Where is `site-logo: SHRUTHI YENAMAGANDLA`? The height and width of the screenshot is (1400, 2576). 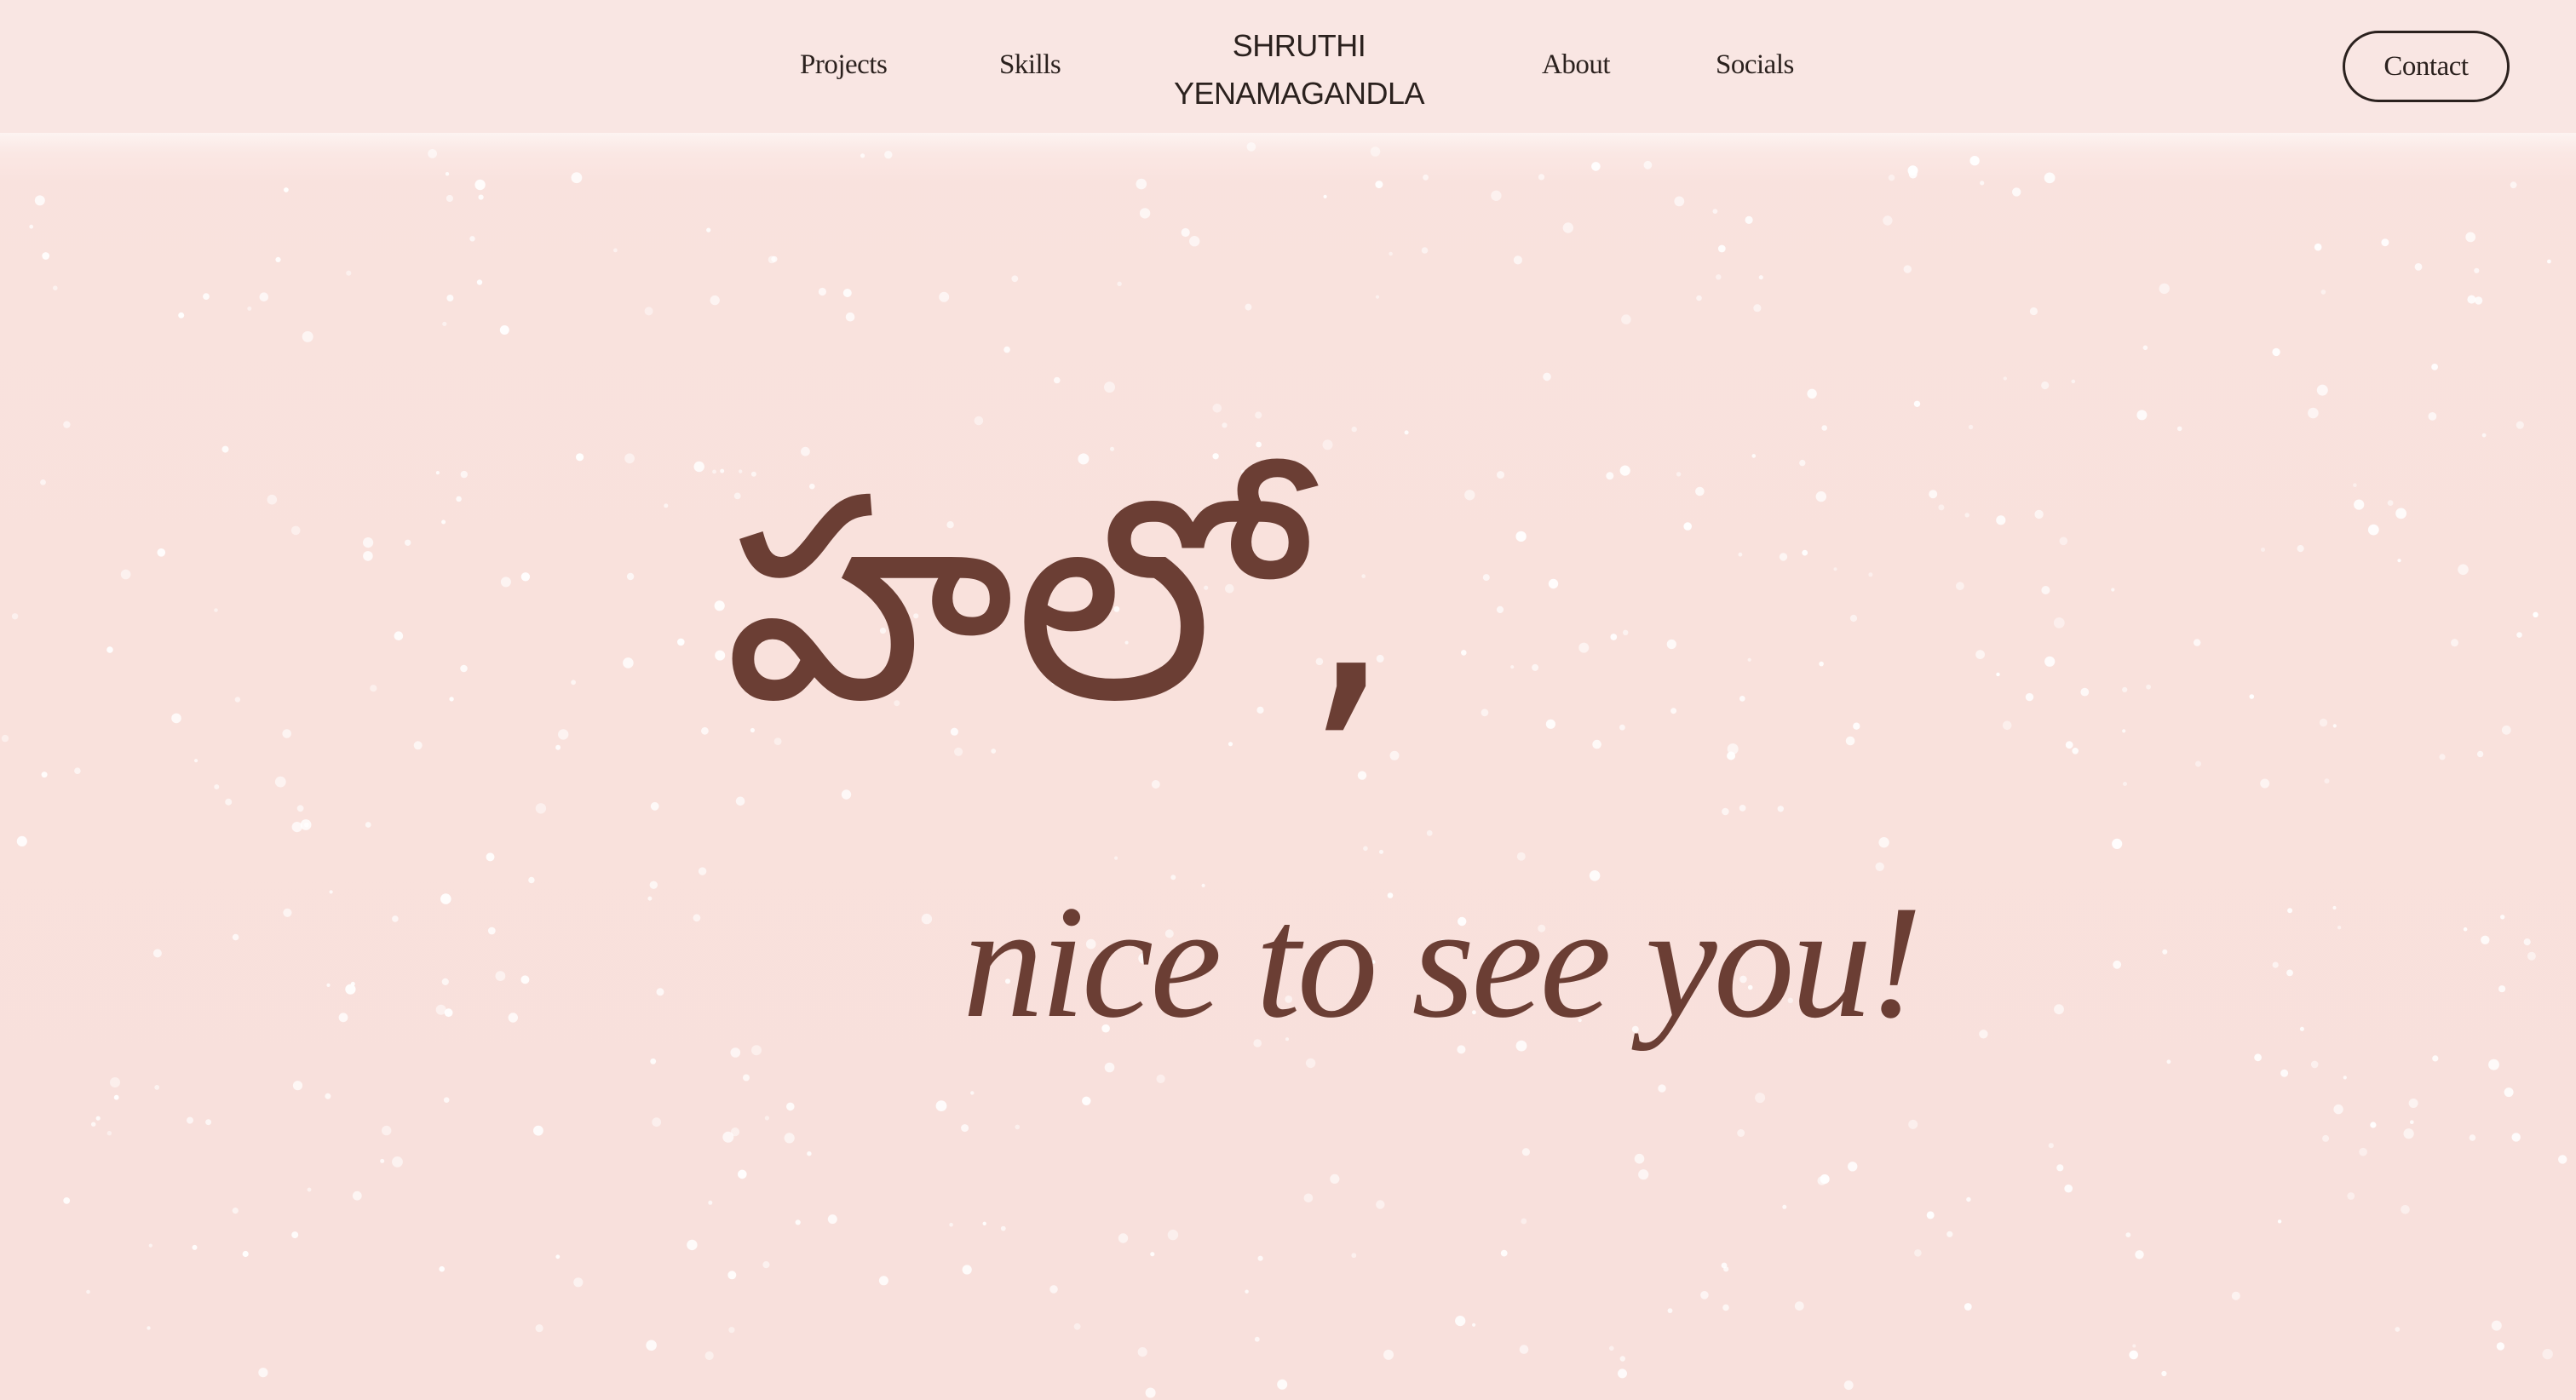
site-logo: SHRUTHI YENAMAGANDLA is located at coordinates (1300, 70).